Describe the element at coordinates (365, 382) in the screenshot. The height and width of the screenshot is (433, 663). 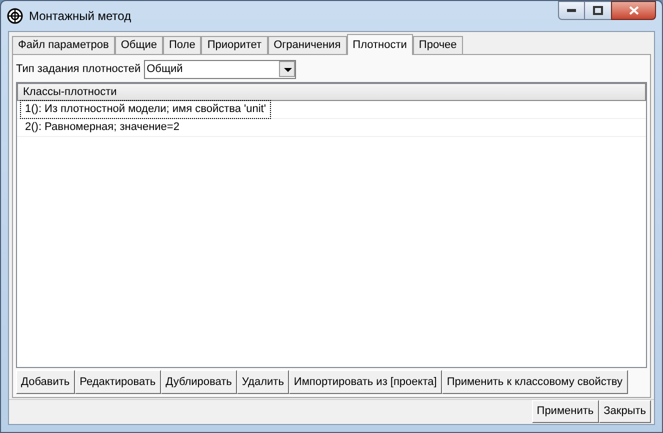
I see `action-button: Импортировать из [проекта]` at that location.